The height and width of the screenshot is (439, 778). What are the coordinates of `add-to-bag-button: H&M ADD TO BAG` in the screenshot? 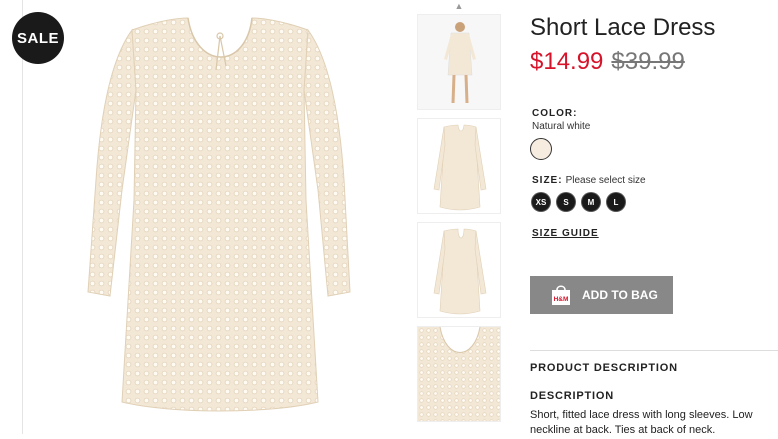 It's located at (601, 295).